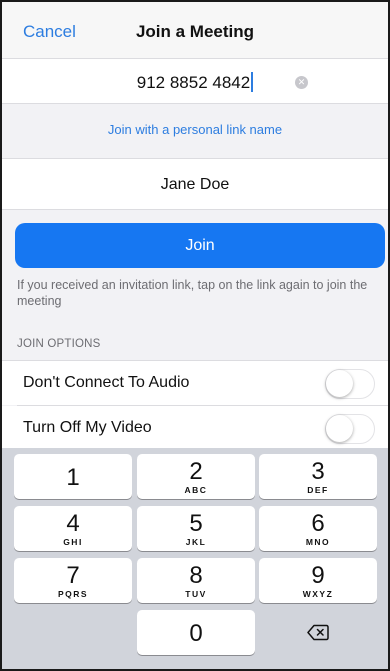 The height and width of the screenshot is (671, 390). I want to click on personal-link-name-link: Join with a personal link name, so click(195, 129).